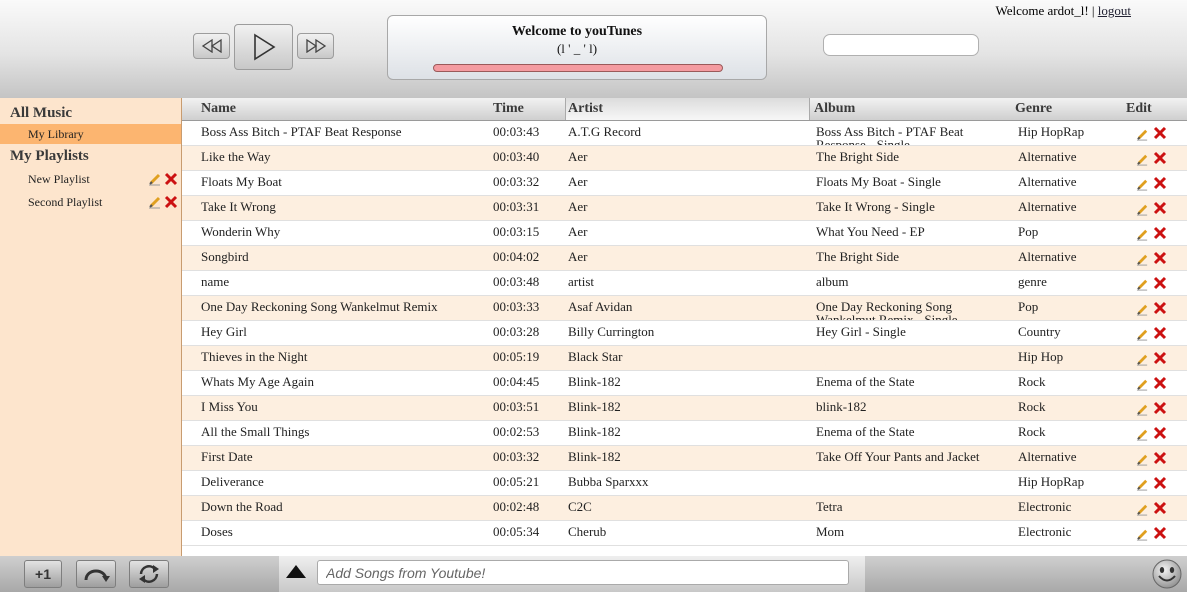  What do you see at coordinates (578, 256) in the screenshot?
I see `song-artist: Aer` at bounding box center [578, 256].